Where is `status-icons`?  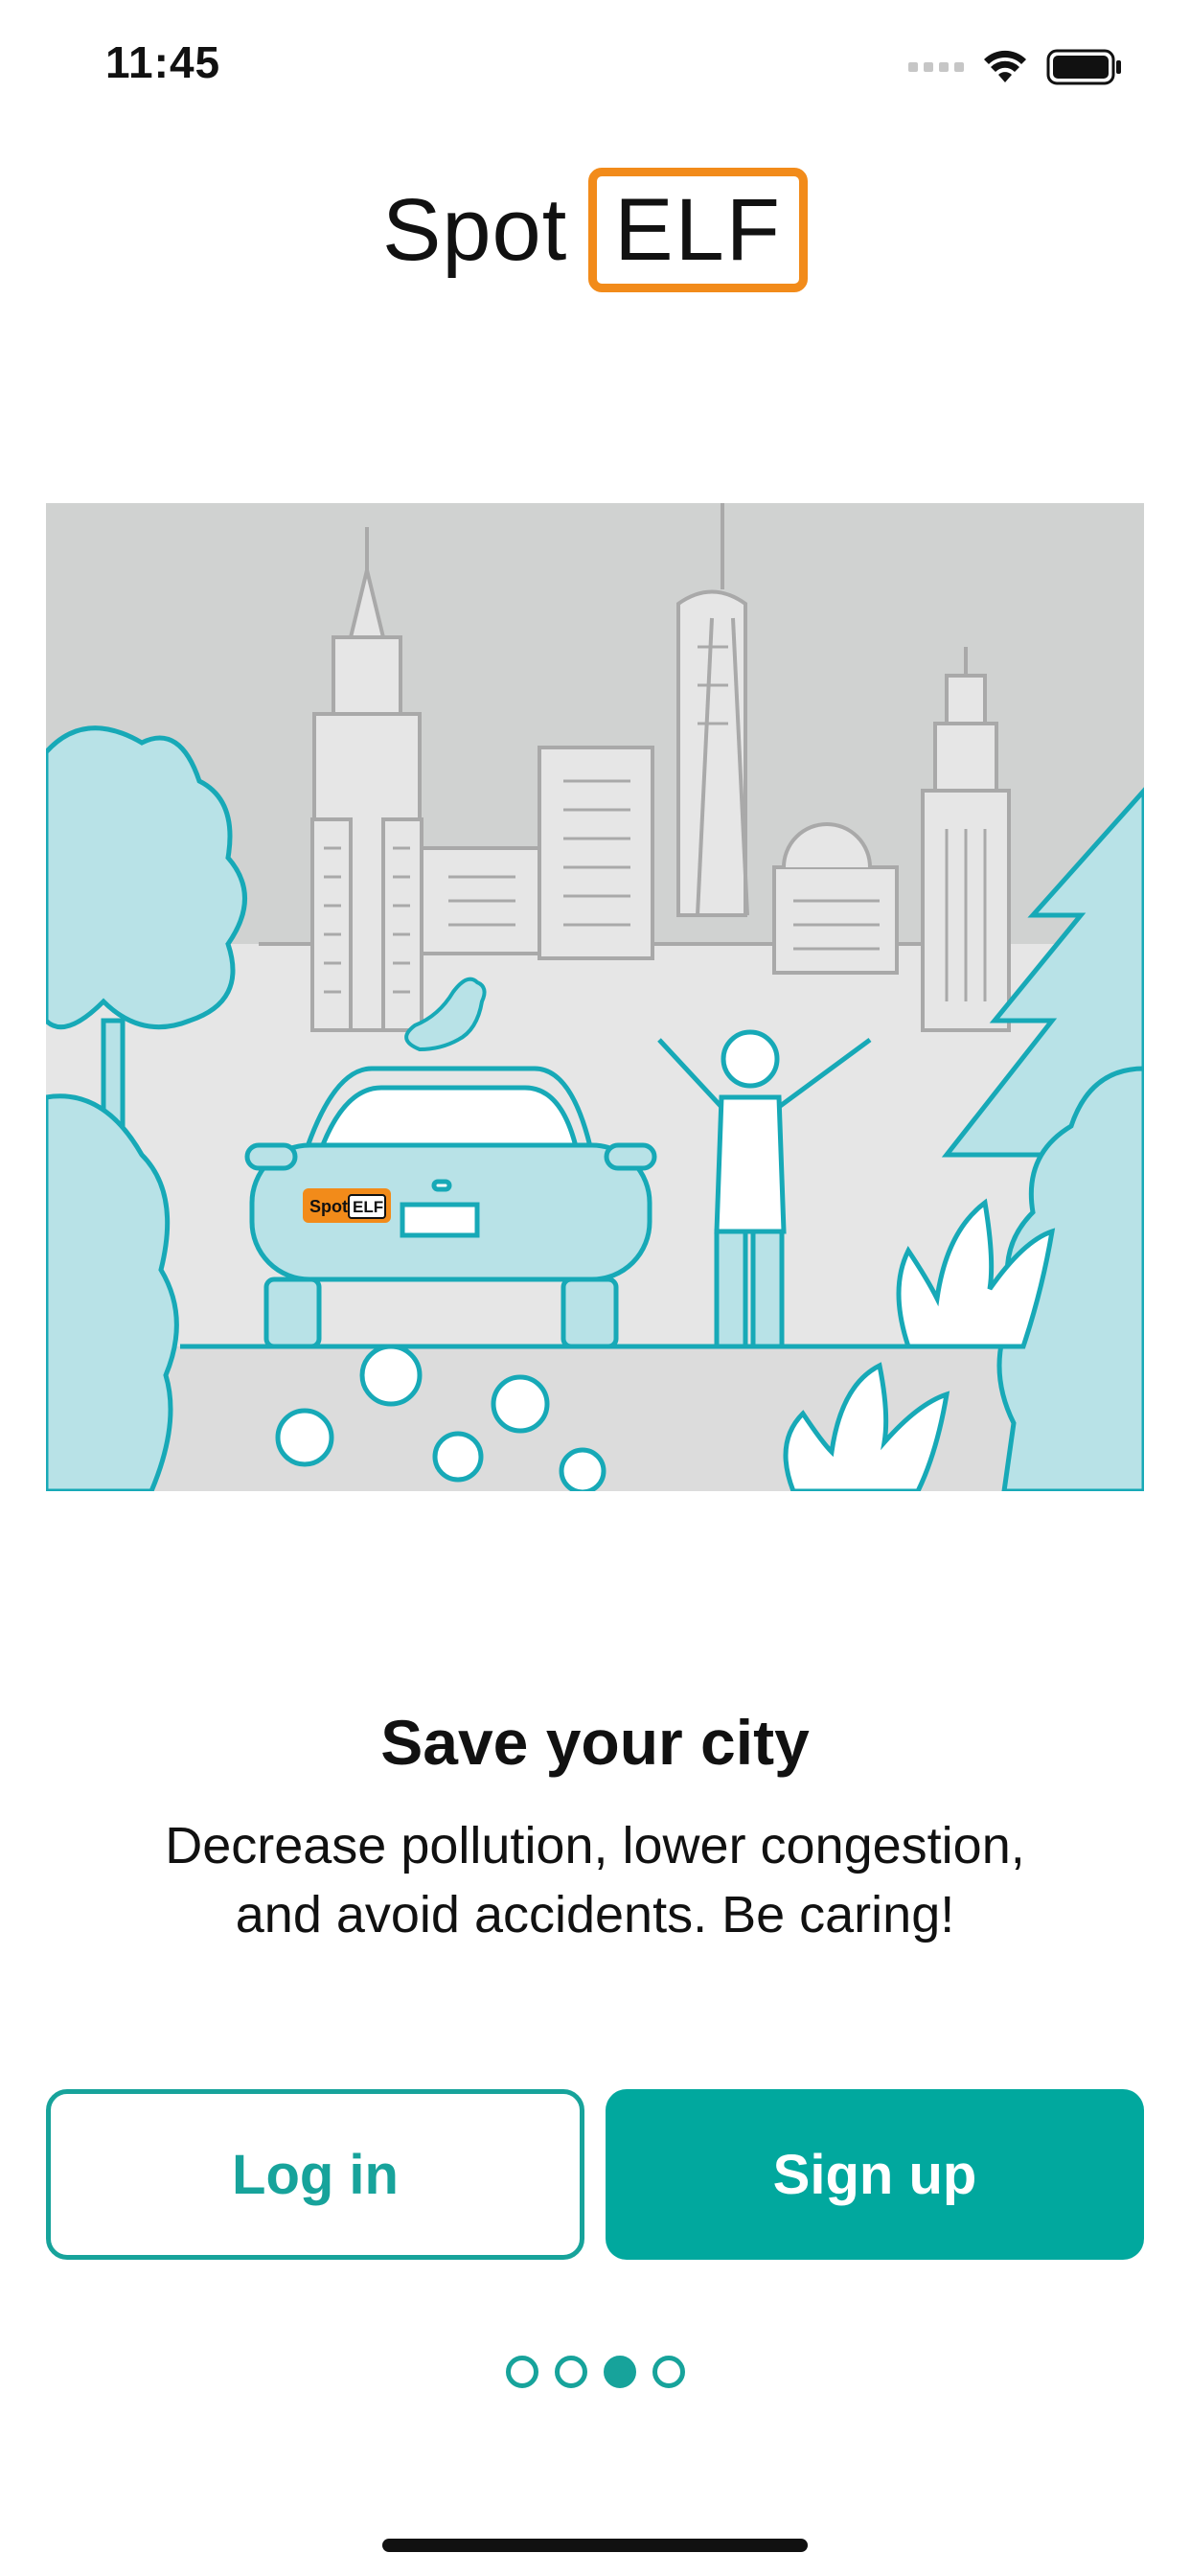
status-icons is located at coordinates (1015, 67).